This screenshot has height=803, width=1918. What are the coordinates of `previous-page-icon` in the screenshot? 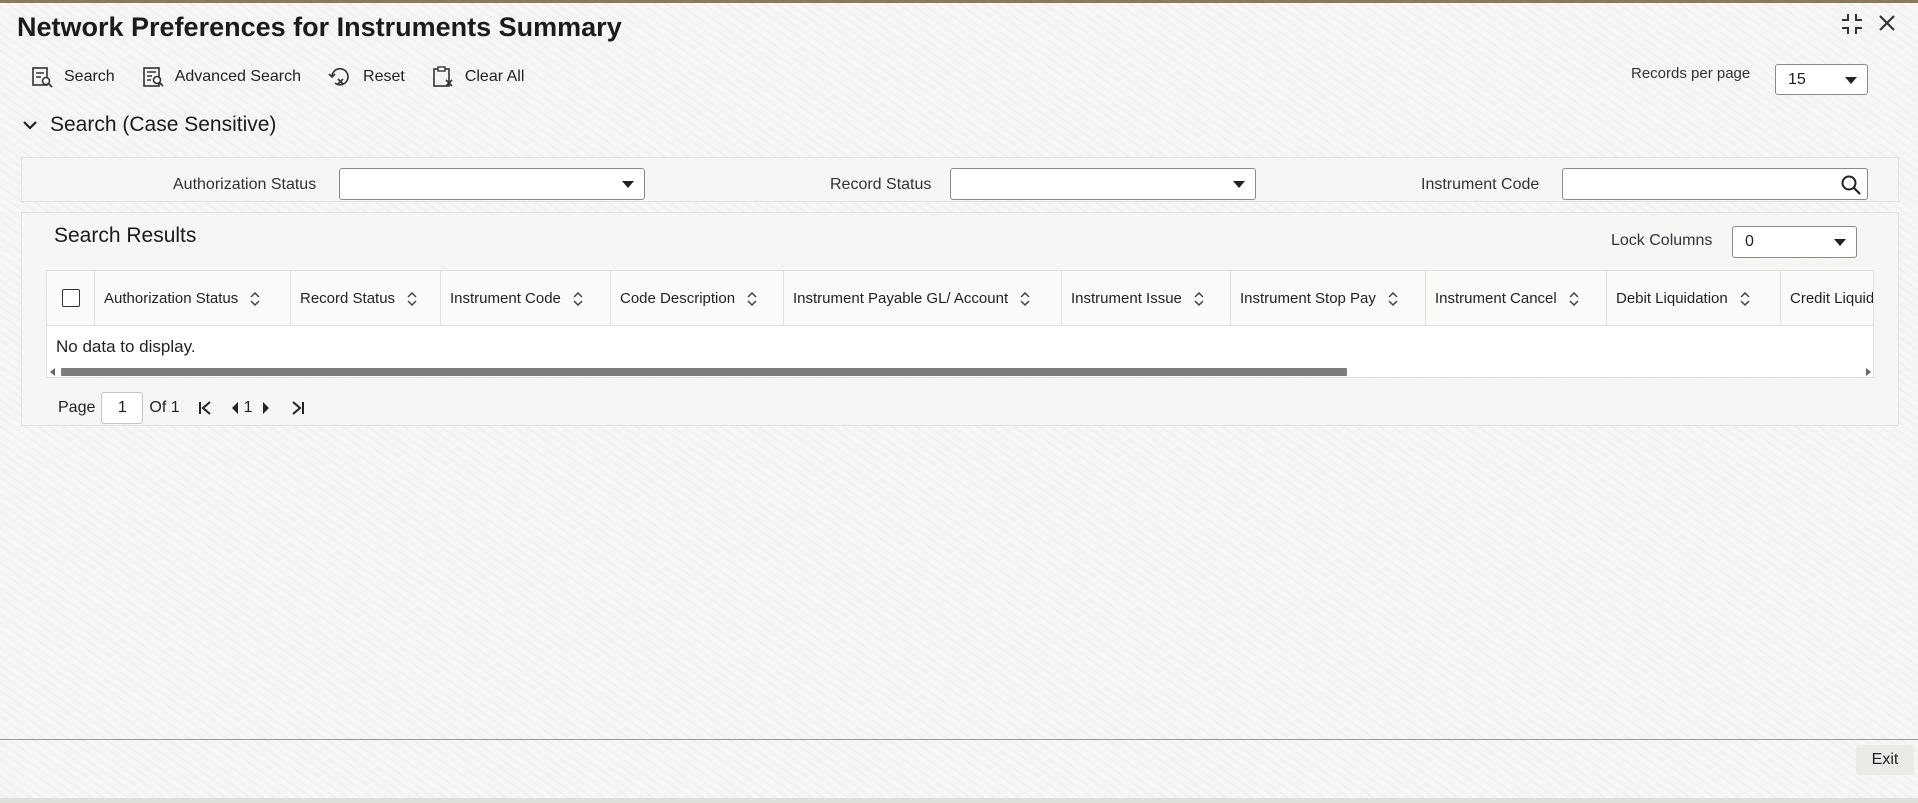 It's located at (235, 408).